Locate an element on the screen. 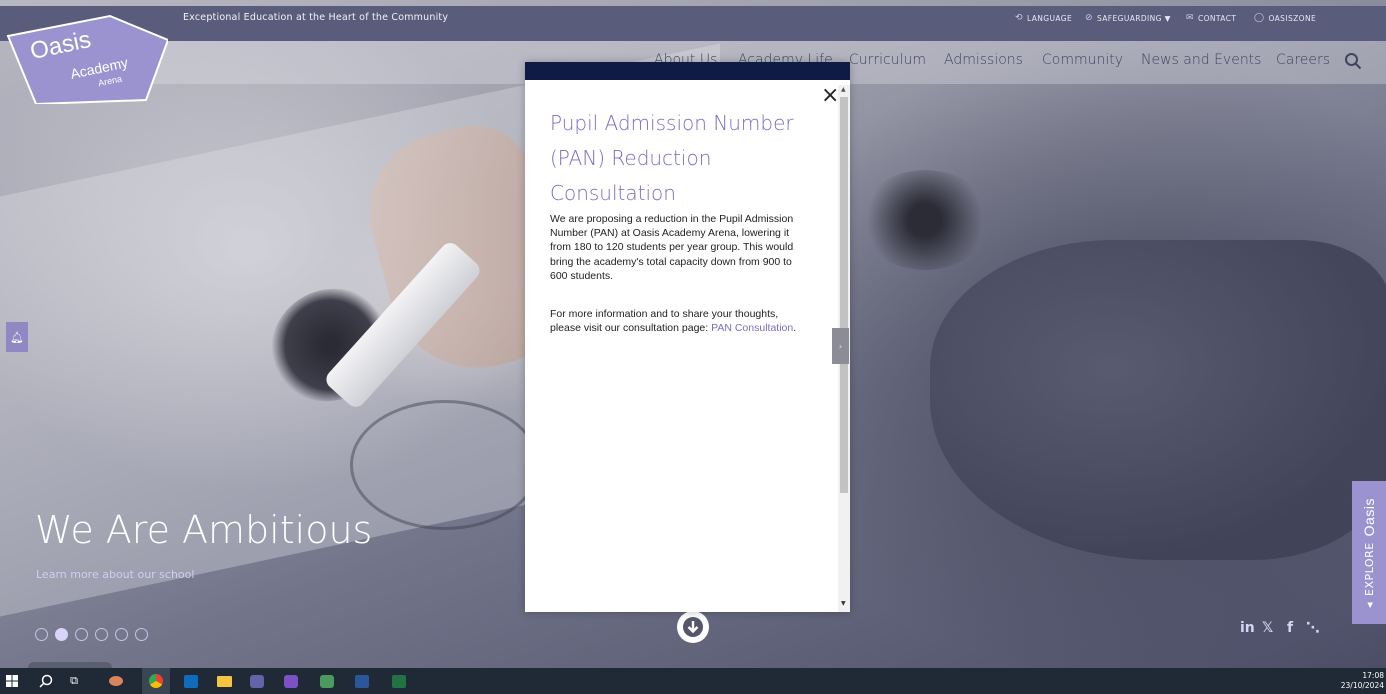  safeguarding-menu: ⊘ SAFEGUARDING ▼ is located at coordinates (1128, 18).